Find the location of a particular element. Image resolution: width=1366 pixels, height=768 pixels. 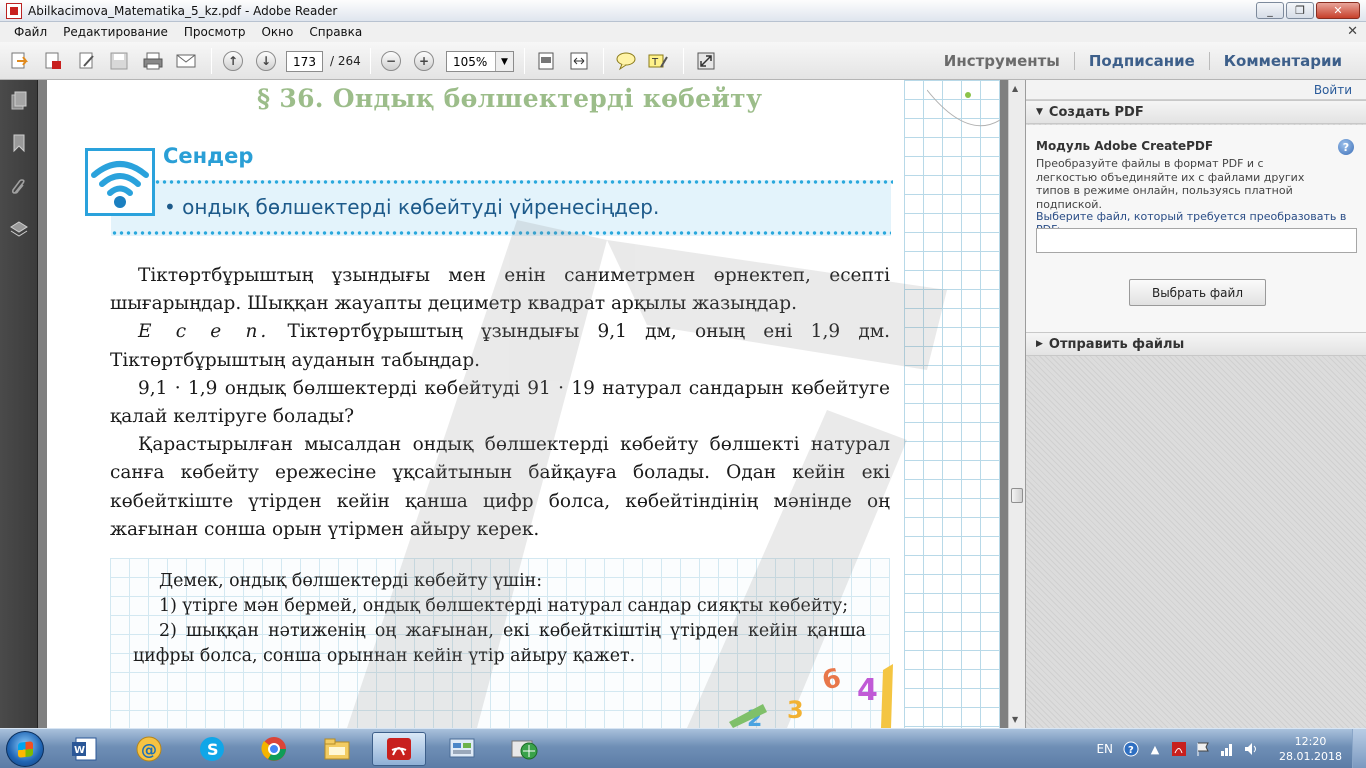

highlight-text-icon: T is located at coordinates (658, 61).